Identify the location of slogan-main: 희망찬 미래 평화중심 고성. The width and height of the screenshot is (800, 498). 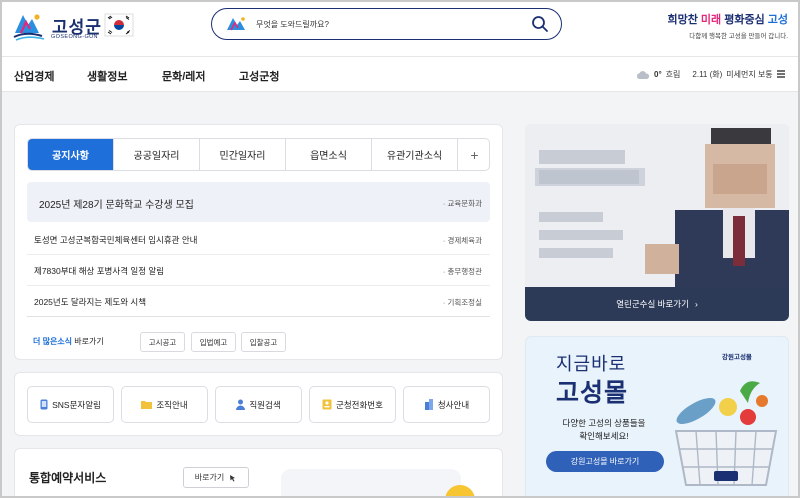
(727, 19).